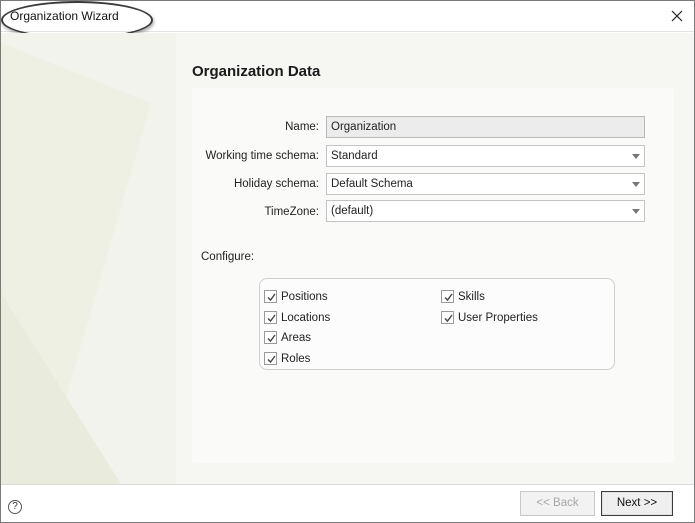 This screenshot has width=695, height=523. I want to click on working-time-schema-value: Standard, so click(354, 156).